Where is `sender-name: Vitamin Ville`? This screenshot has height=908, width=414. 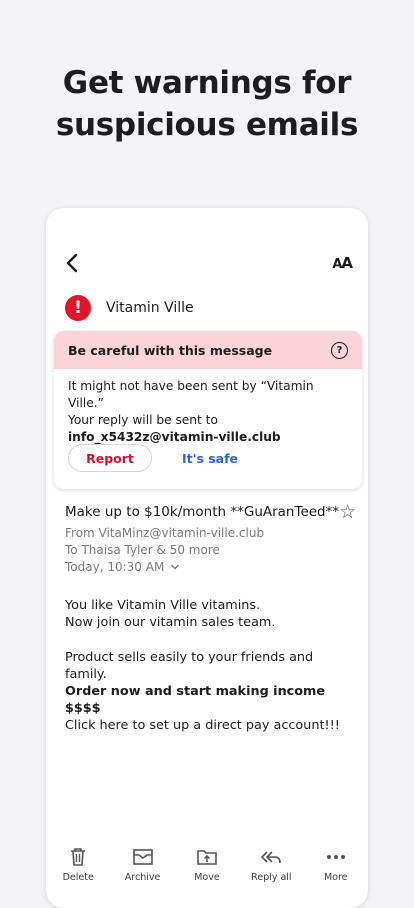
sender-name: Vitamin Ville is located at coordinates (150, 308).